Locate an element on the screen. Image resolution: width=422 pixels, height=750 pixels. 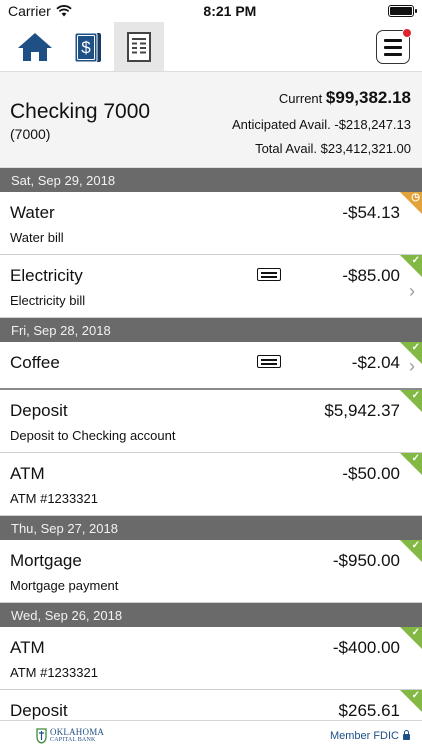
anticipated-balance-amount: -$218,247.13 is located at coordinates (372, 124).